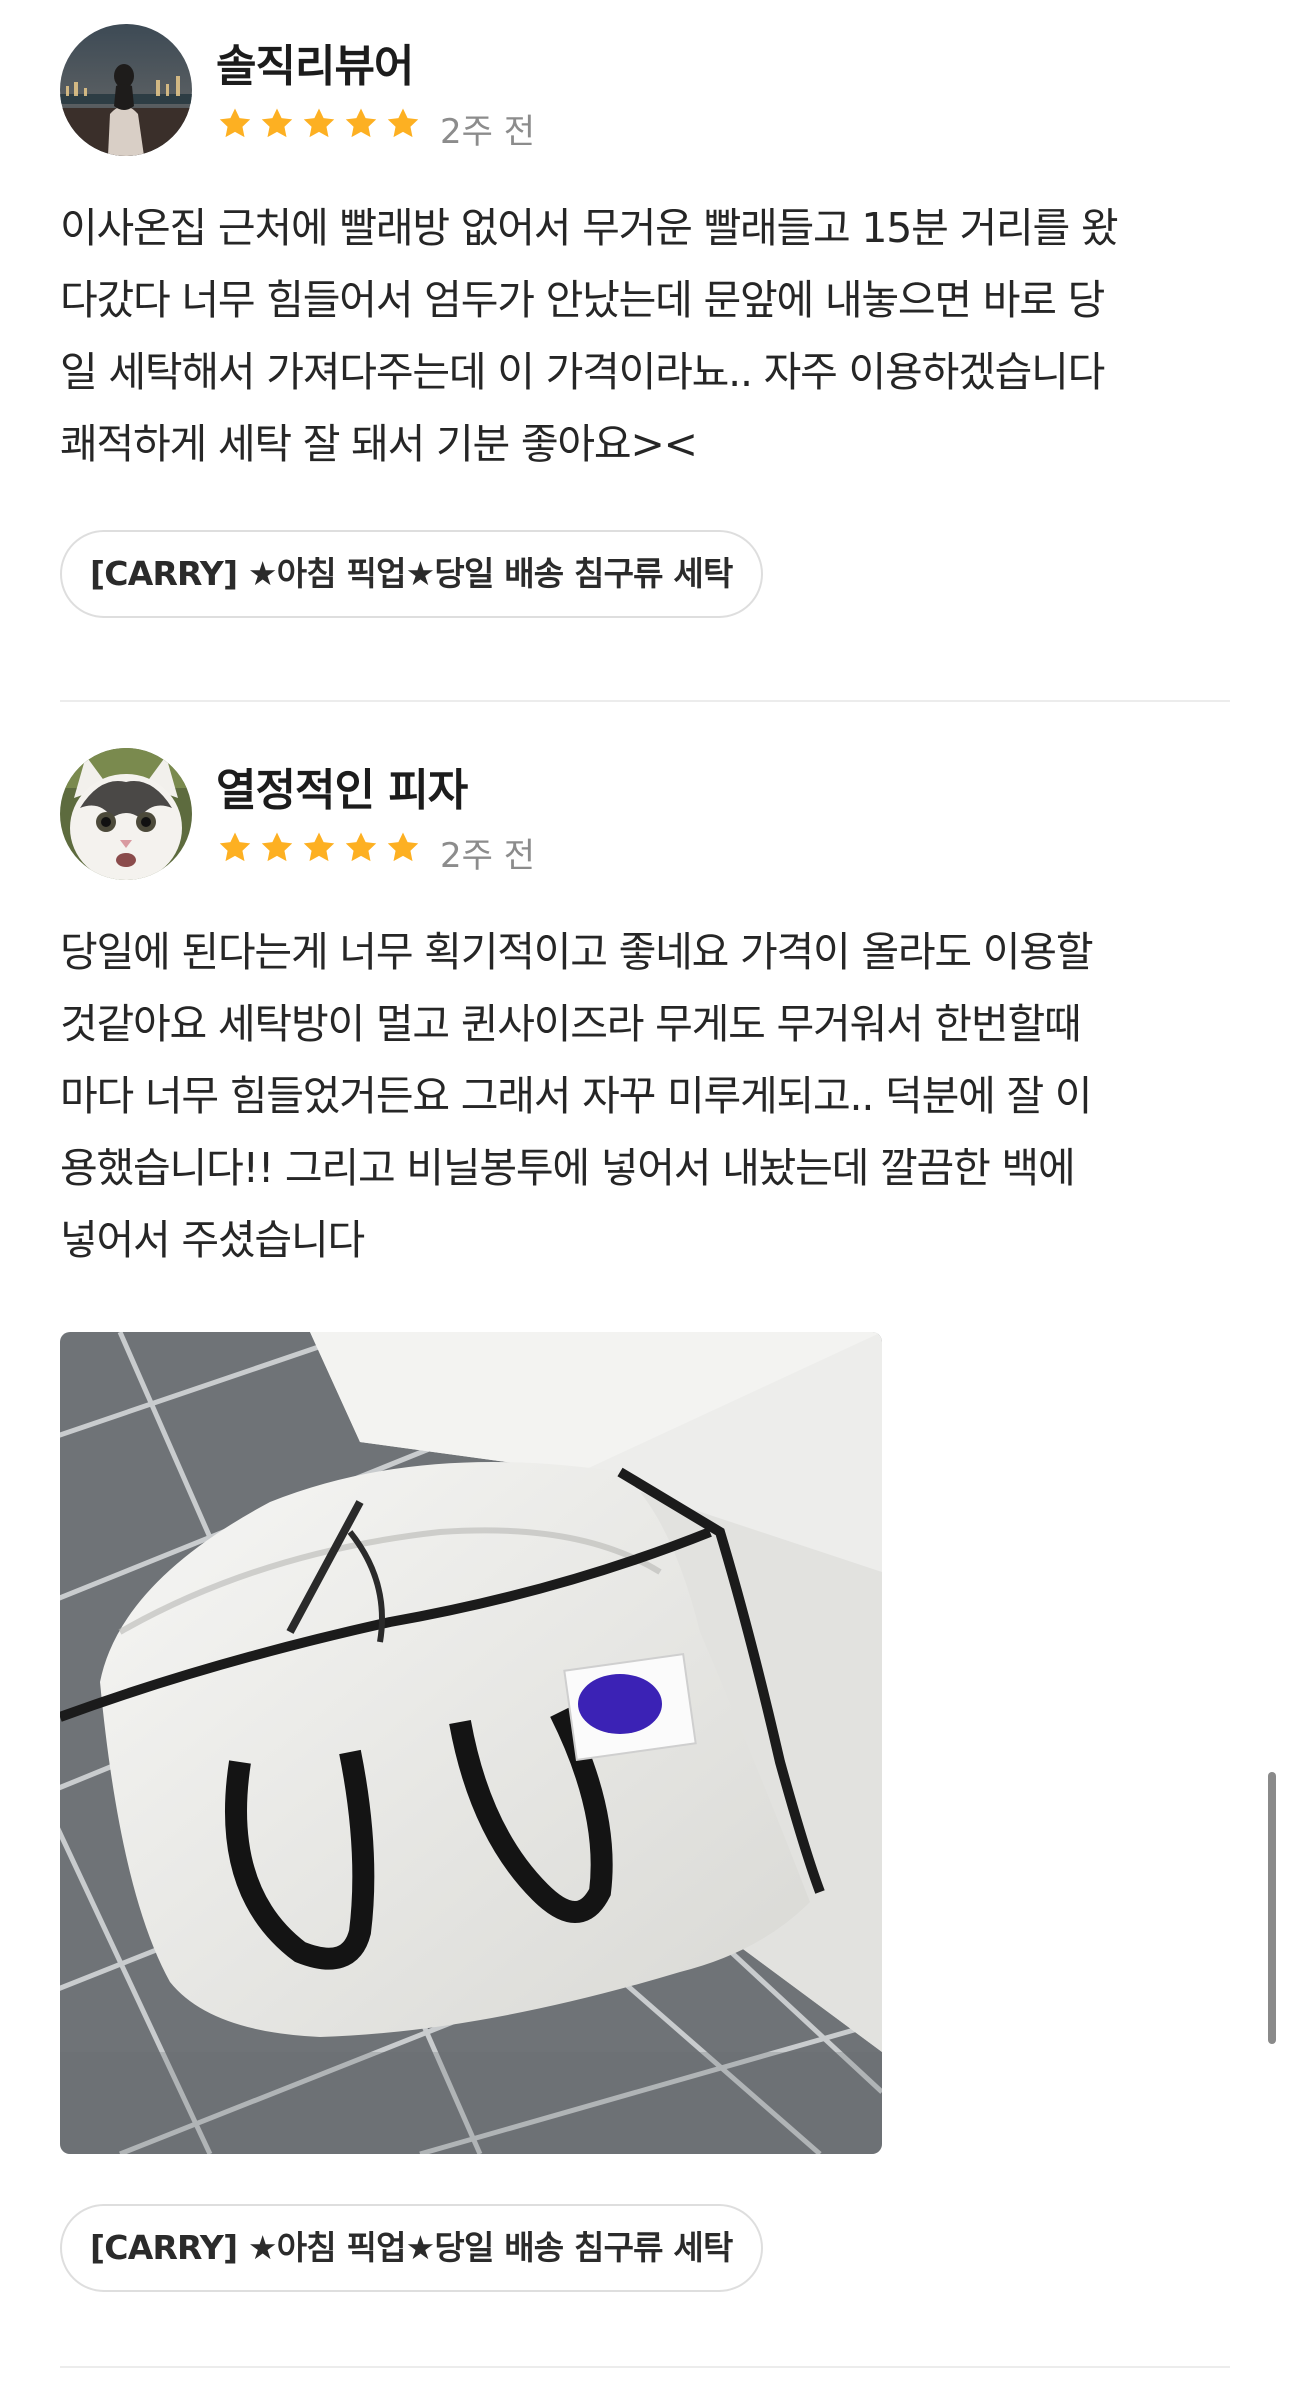 The image size is (1290, 2383). What do you see at coordinates (342, 786) in the screenshot?
I see `reviewer-name: 열정적인 피자` at bounding box center [342, 786].